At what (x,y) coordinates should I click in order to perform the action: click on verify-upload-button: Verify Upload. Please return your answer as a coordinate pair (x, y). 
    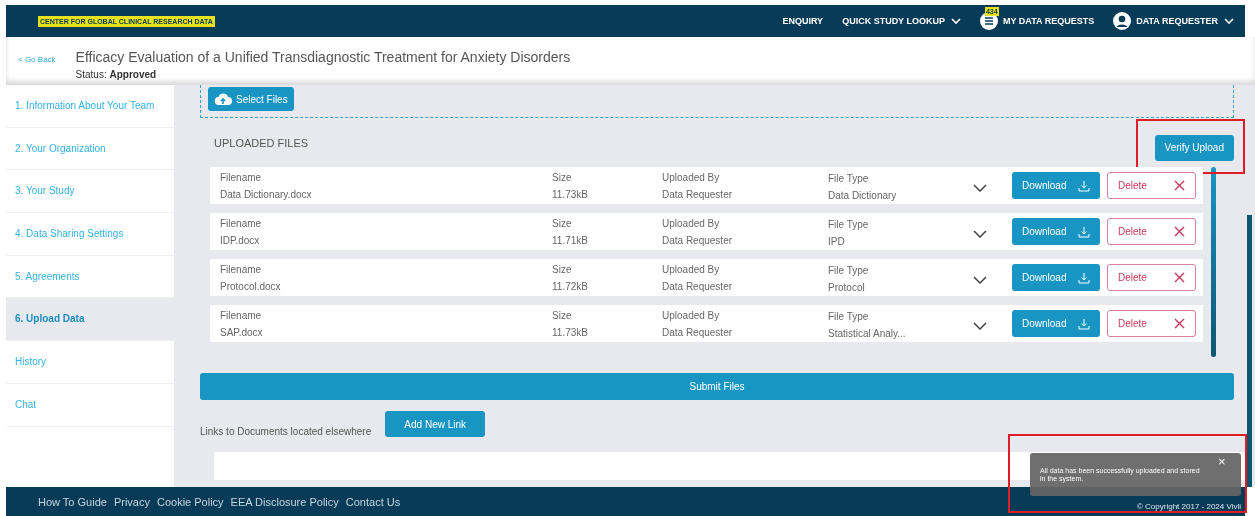
    Looking at the image, I should click on (1194, 147).